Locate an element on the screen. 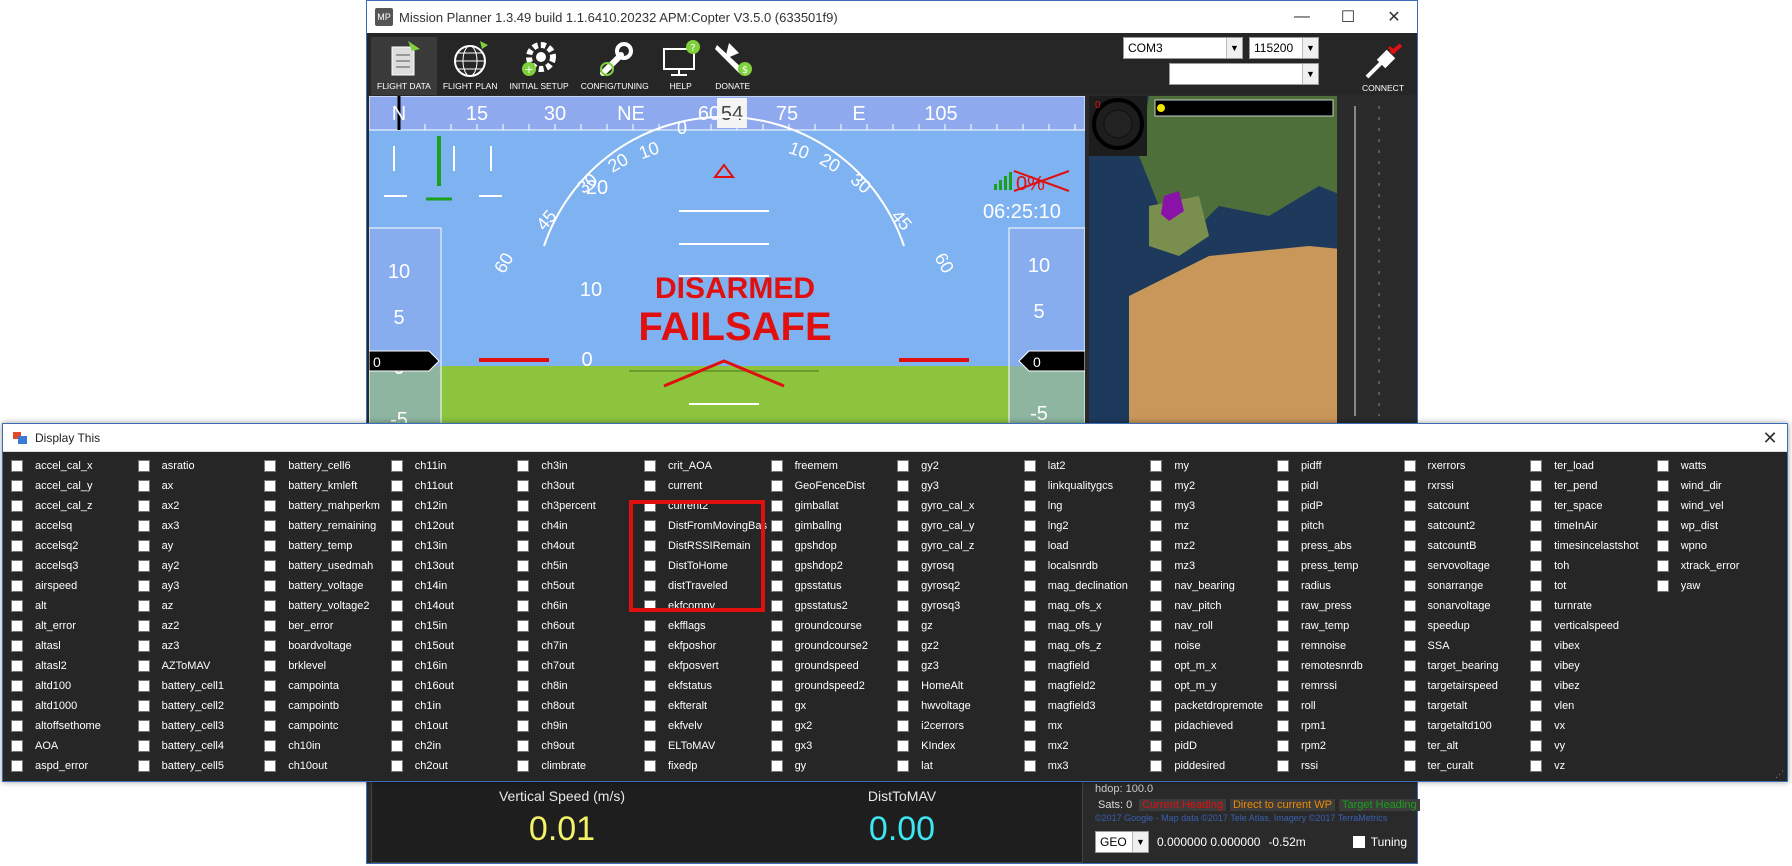  map: 0 is located at coordinates (1252, 261).